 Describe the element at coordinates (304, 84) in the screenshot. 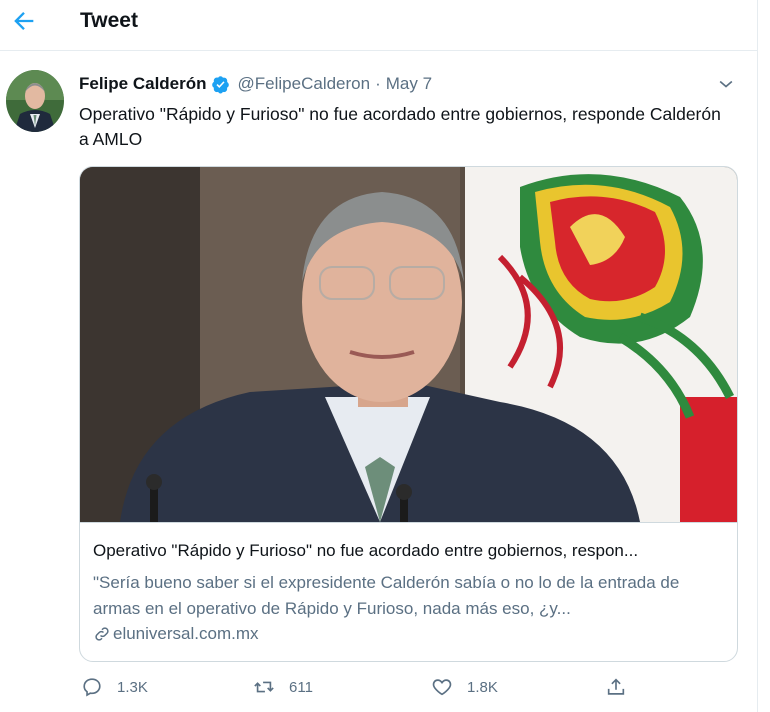

I see `author-handle: @FelipeCalderon` at that location.